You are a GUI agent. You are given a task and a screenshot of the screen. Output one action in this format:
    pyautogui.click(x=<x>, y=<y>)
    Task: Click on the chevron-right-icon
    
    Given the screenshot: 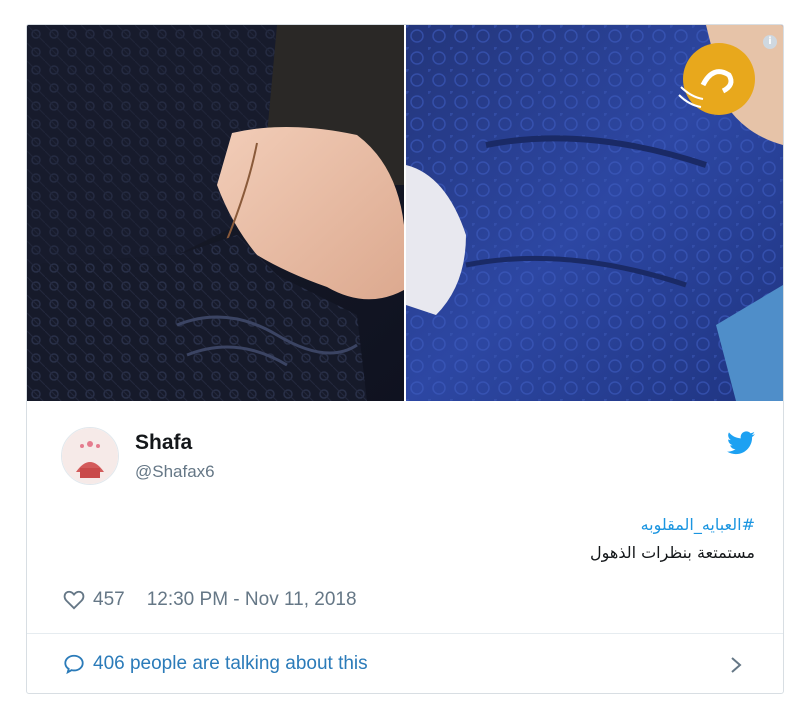 What is the action you would take?
    pyautogui.click(x=736, y=665)
    